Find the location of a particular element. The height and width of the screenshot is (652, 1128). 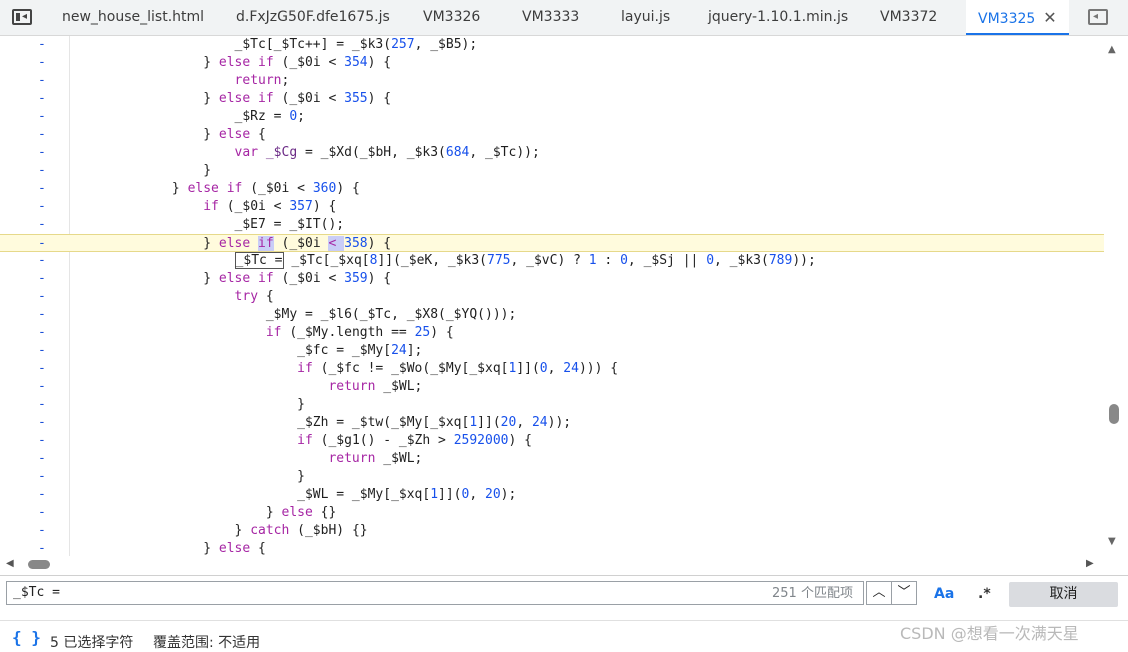

match-count: 251 个匹配项 is located at coordinates (812, 593).